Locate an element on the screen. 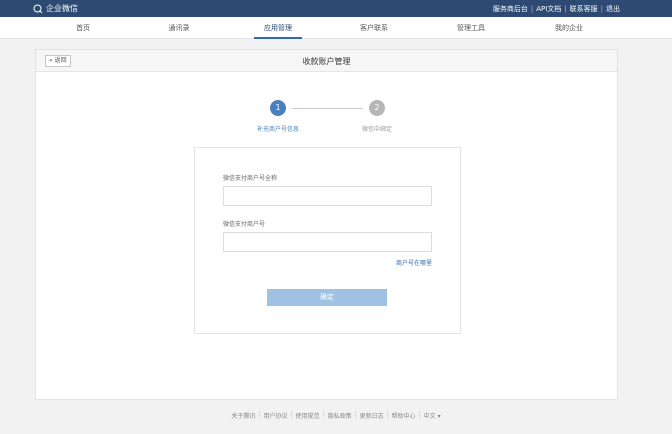 The height and width of the screenshot is (434, 672). app-name: 企业微信 is located at coordinates (62, 8).